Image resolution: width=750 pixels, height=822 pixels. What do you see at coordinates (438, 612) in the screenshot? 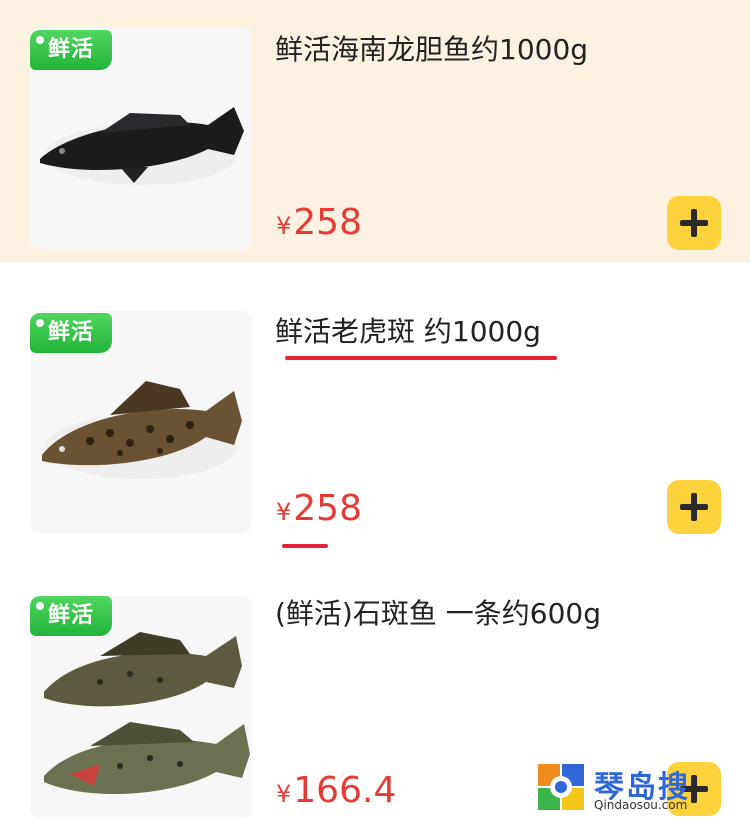
I see `product-title: (鲜活)石斑鱼 一条约600g` at bounding box center [438, 612].